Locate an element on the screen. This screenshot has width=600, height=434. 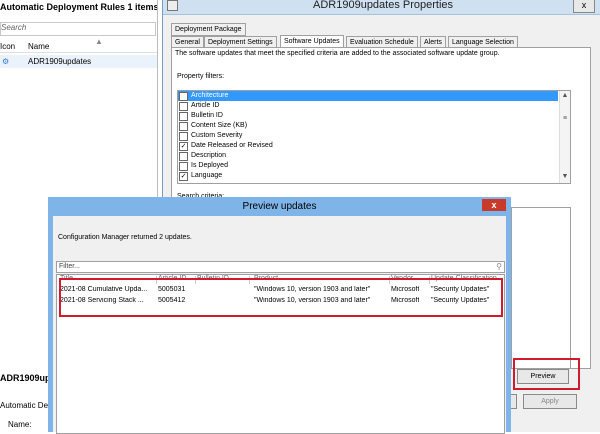
list-item-label: Description is located at coordinates (209, 155).